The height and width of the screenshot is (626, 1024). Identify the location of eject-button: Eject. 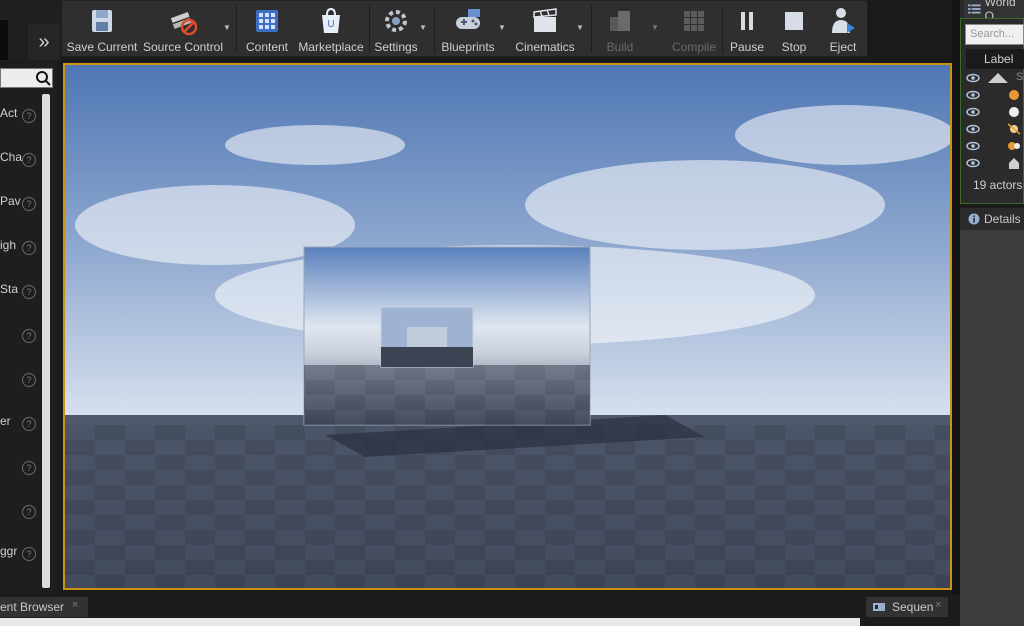
(843, 29).